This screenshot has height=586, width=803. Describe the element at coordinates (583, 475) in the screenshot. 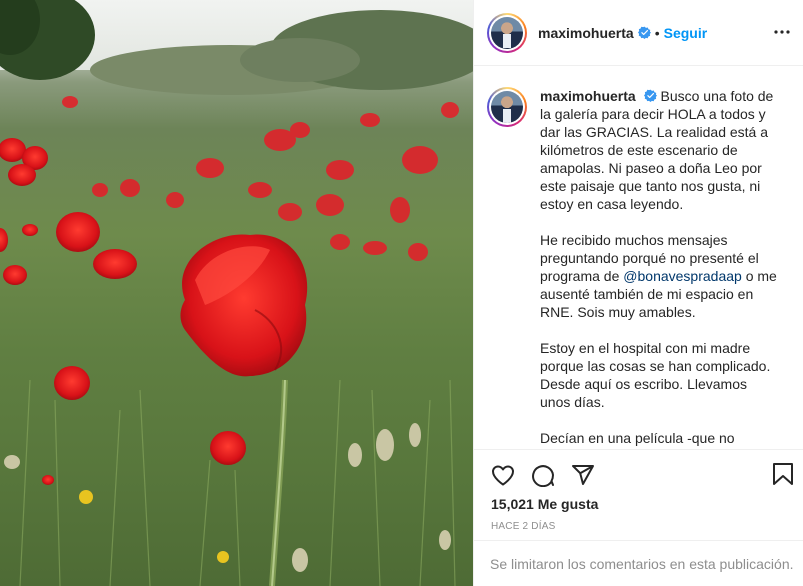

I see `share-icon` at that location.